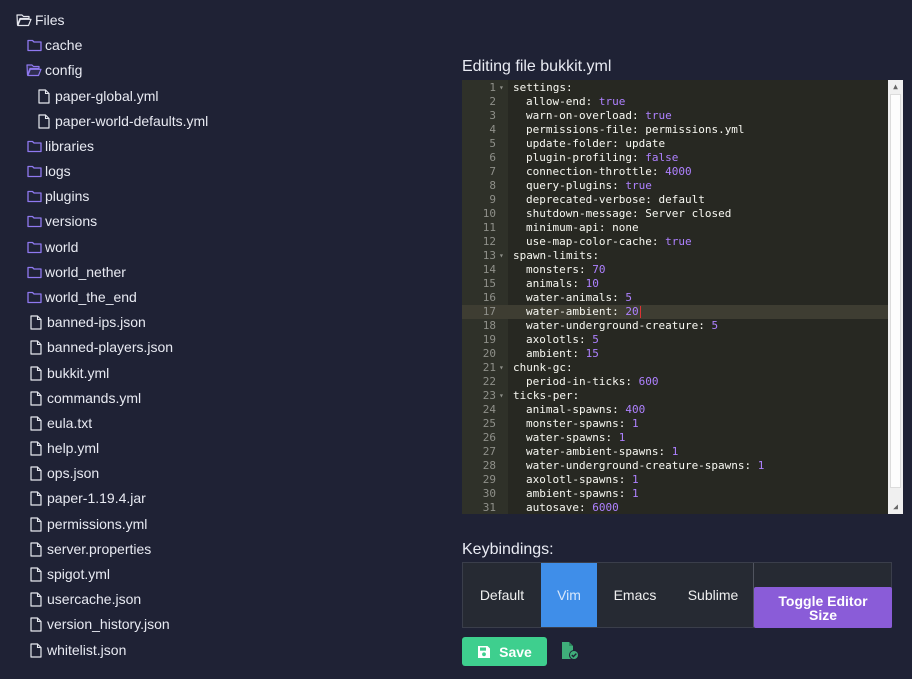  What do you see at coordinates (579, 115) in the screenshot?
I see `yaml-key: warn-on-overload` at bounding box center [579, 115].